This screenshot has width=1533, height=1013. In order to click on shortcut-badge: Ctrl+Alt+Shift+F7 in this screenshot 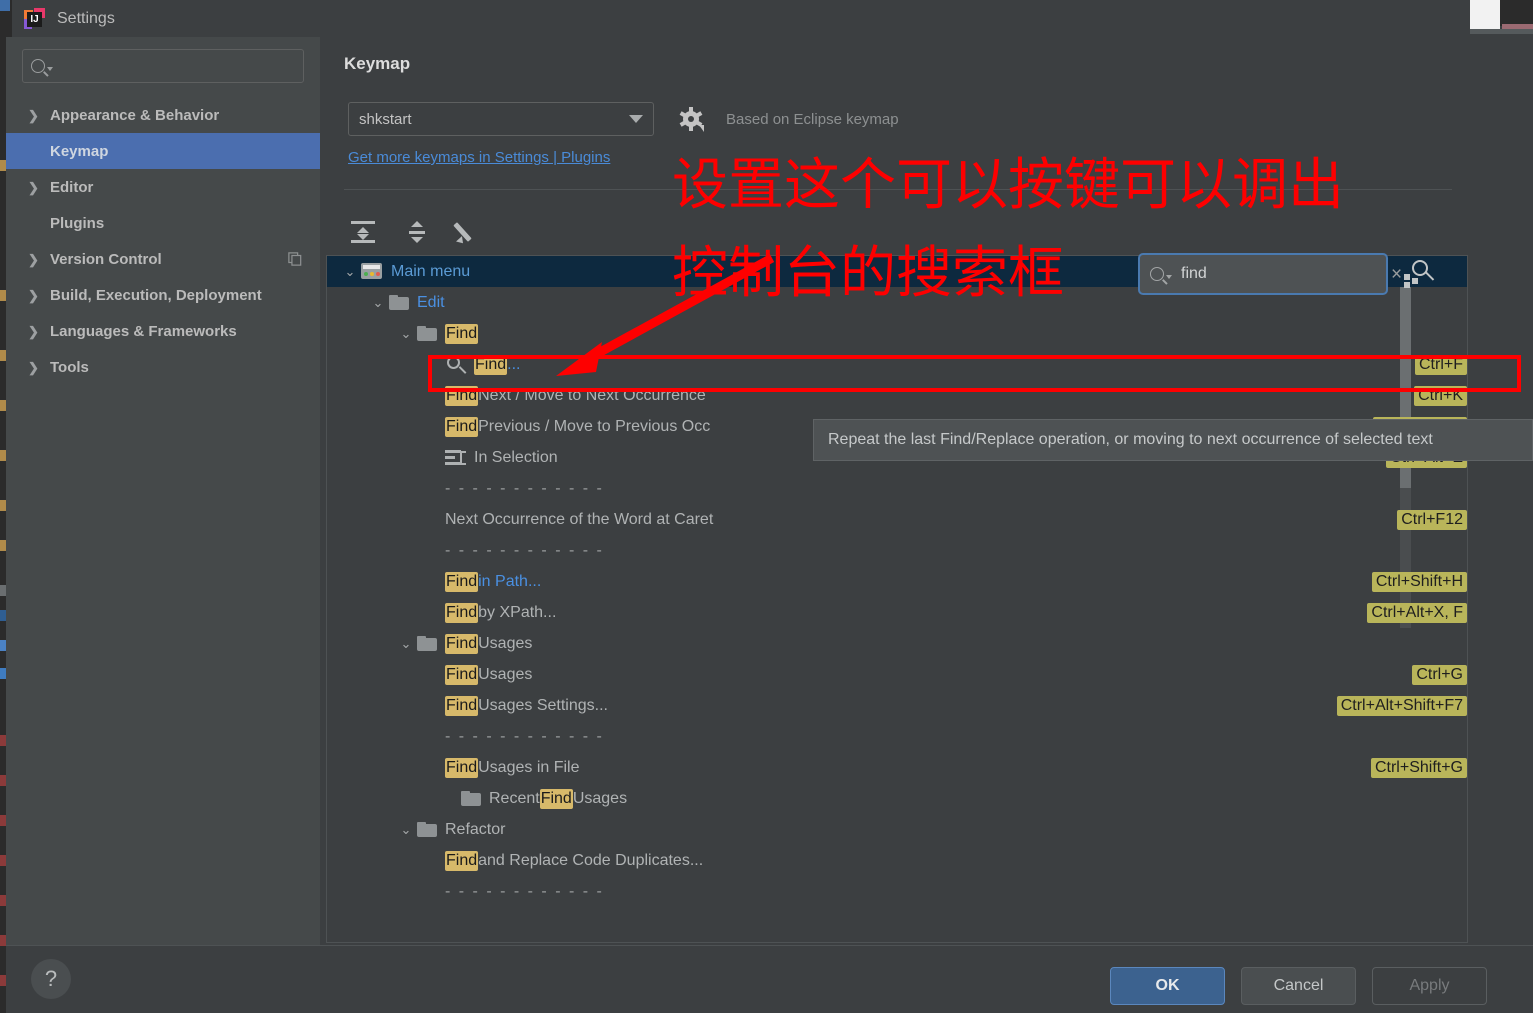, I will do `click(1401, 705)`.